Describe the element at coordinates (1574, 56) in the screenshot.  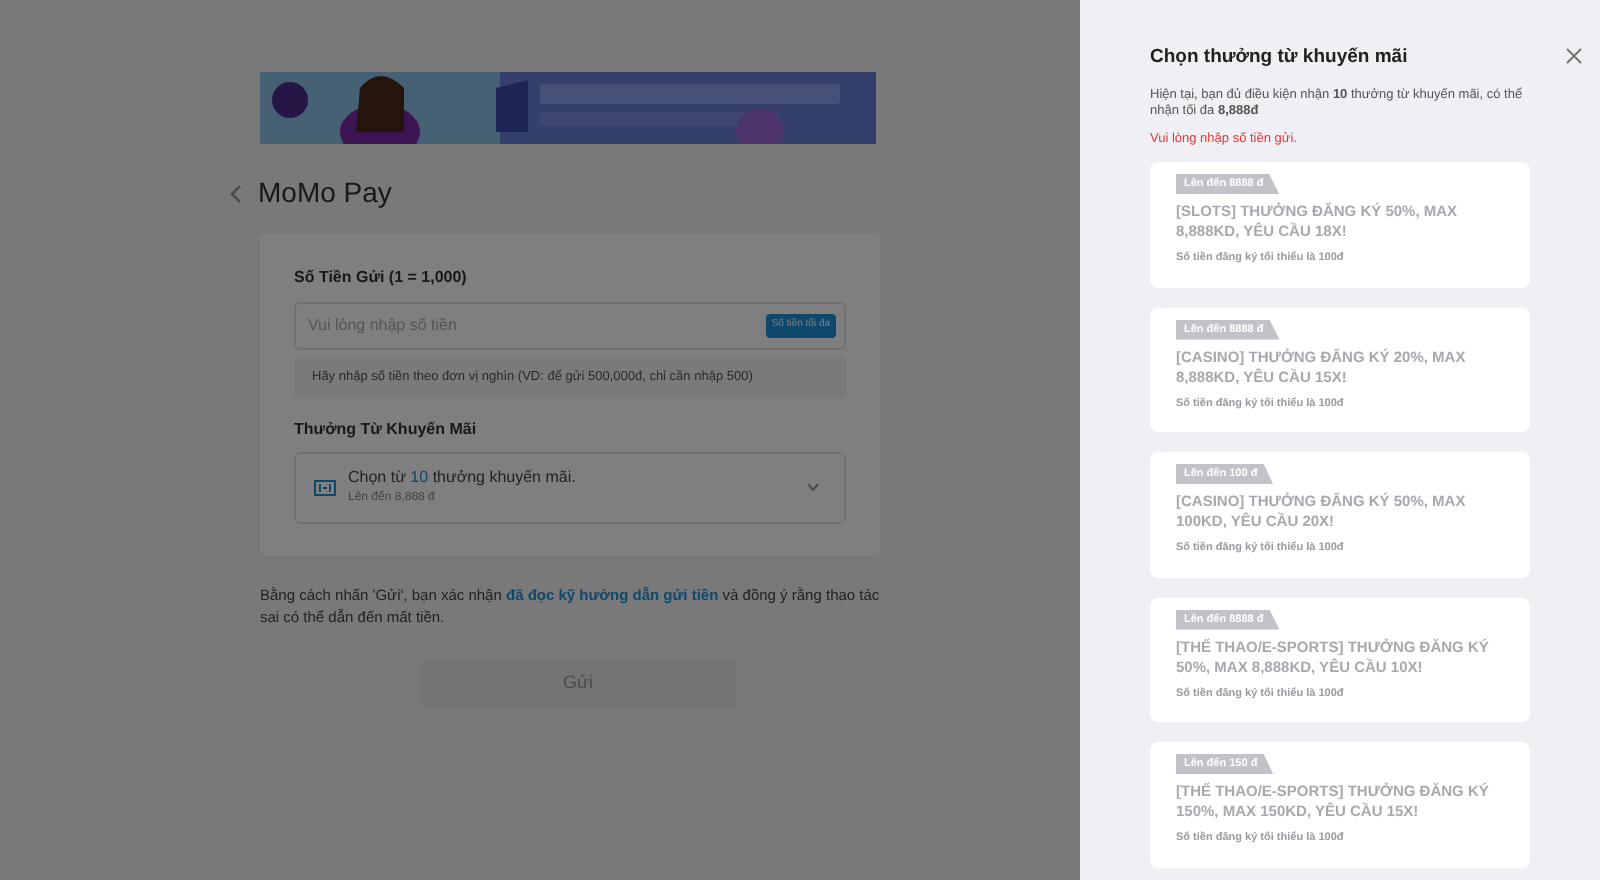
I see `close-icon` at that location.